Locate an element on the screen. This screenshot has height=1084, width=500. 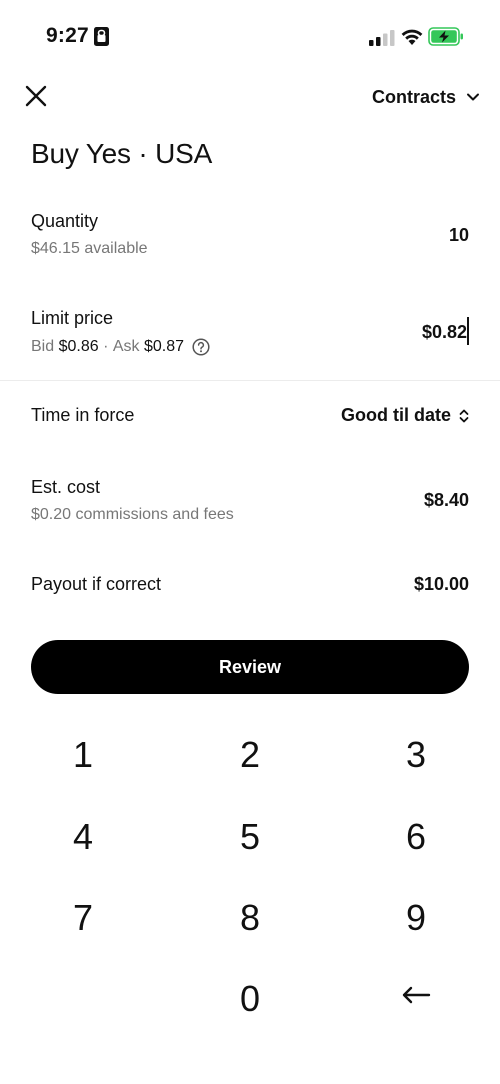
time-in-force-value: Good til date is located at coordinates (396, 415).